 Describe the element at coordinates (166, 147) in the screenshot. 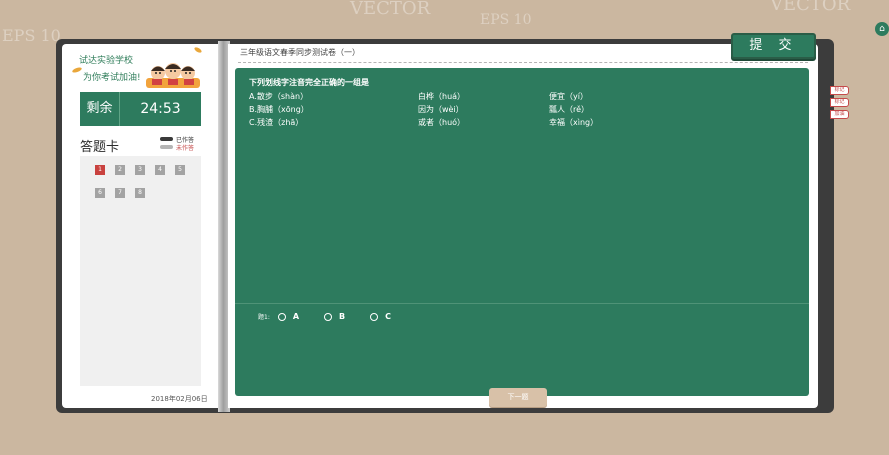

I see `unanswered-swatch` at that location.